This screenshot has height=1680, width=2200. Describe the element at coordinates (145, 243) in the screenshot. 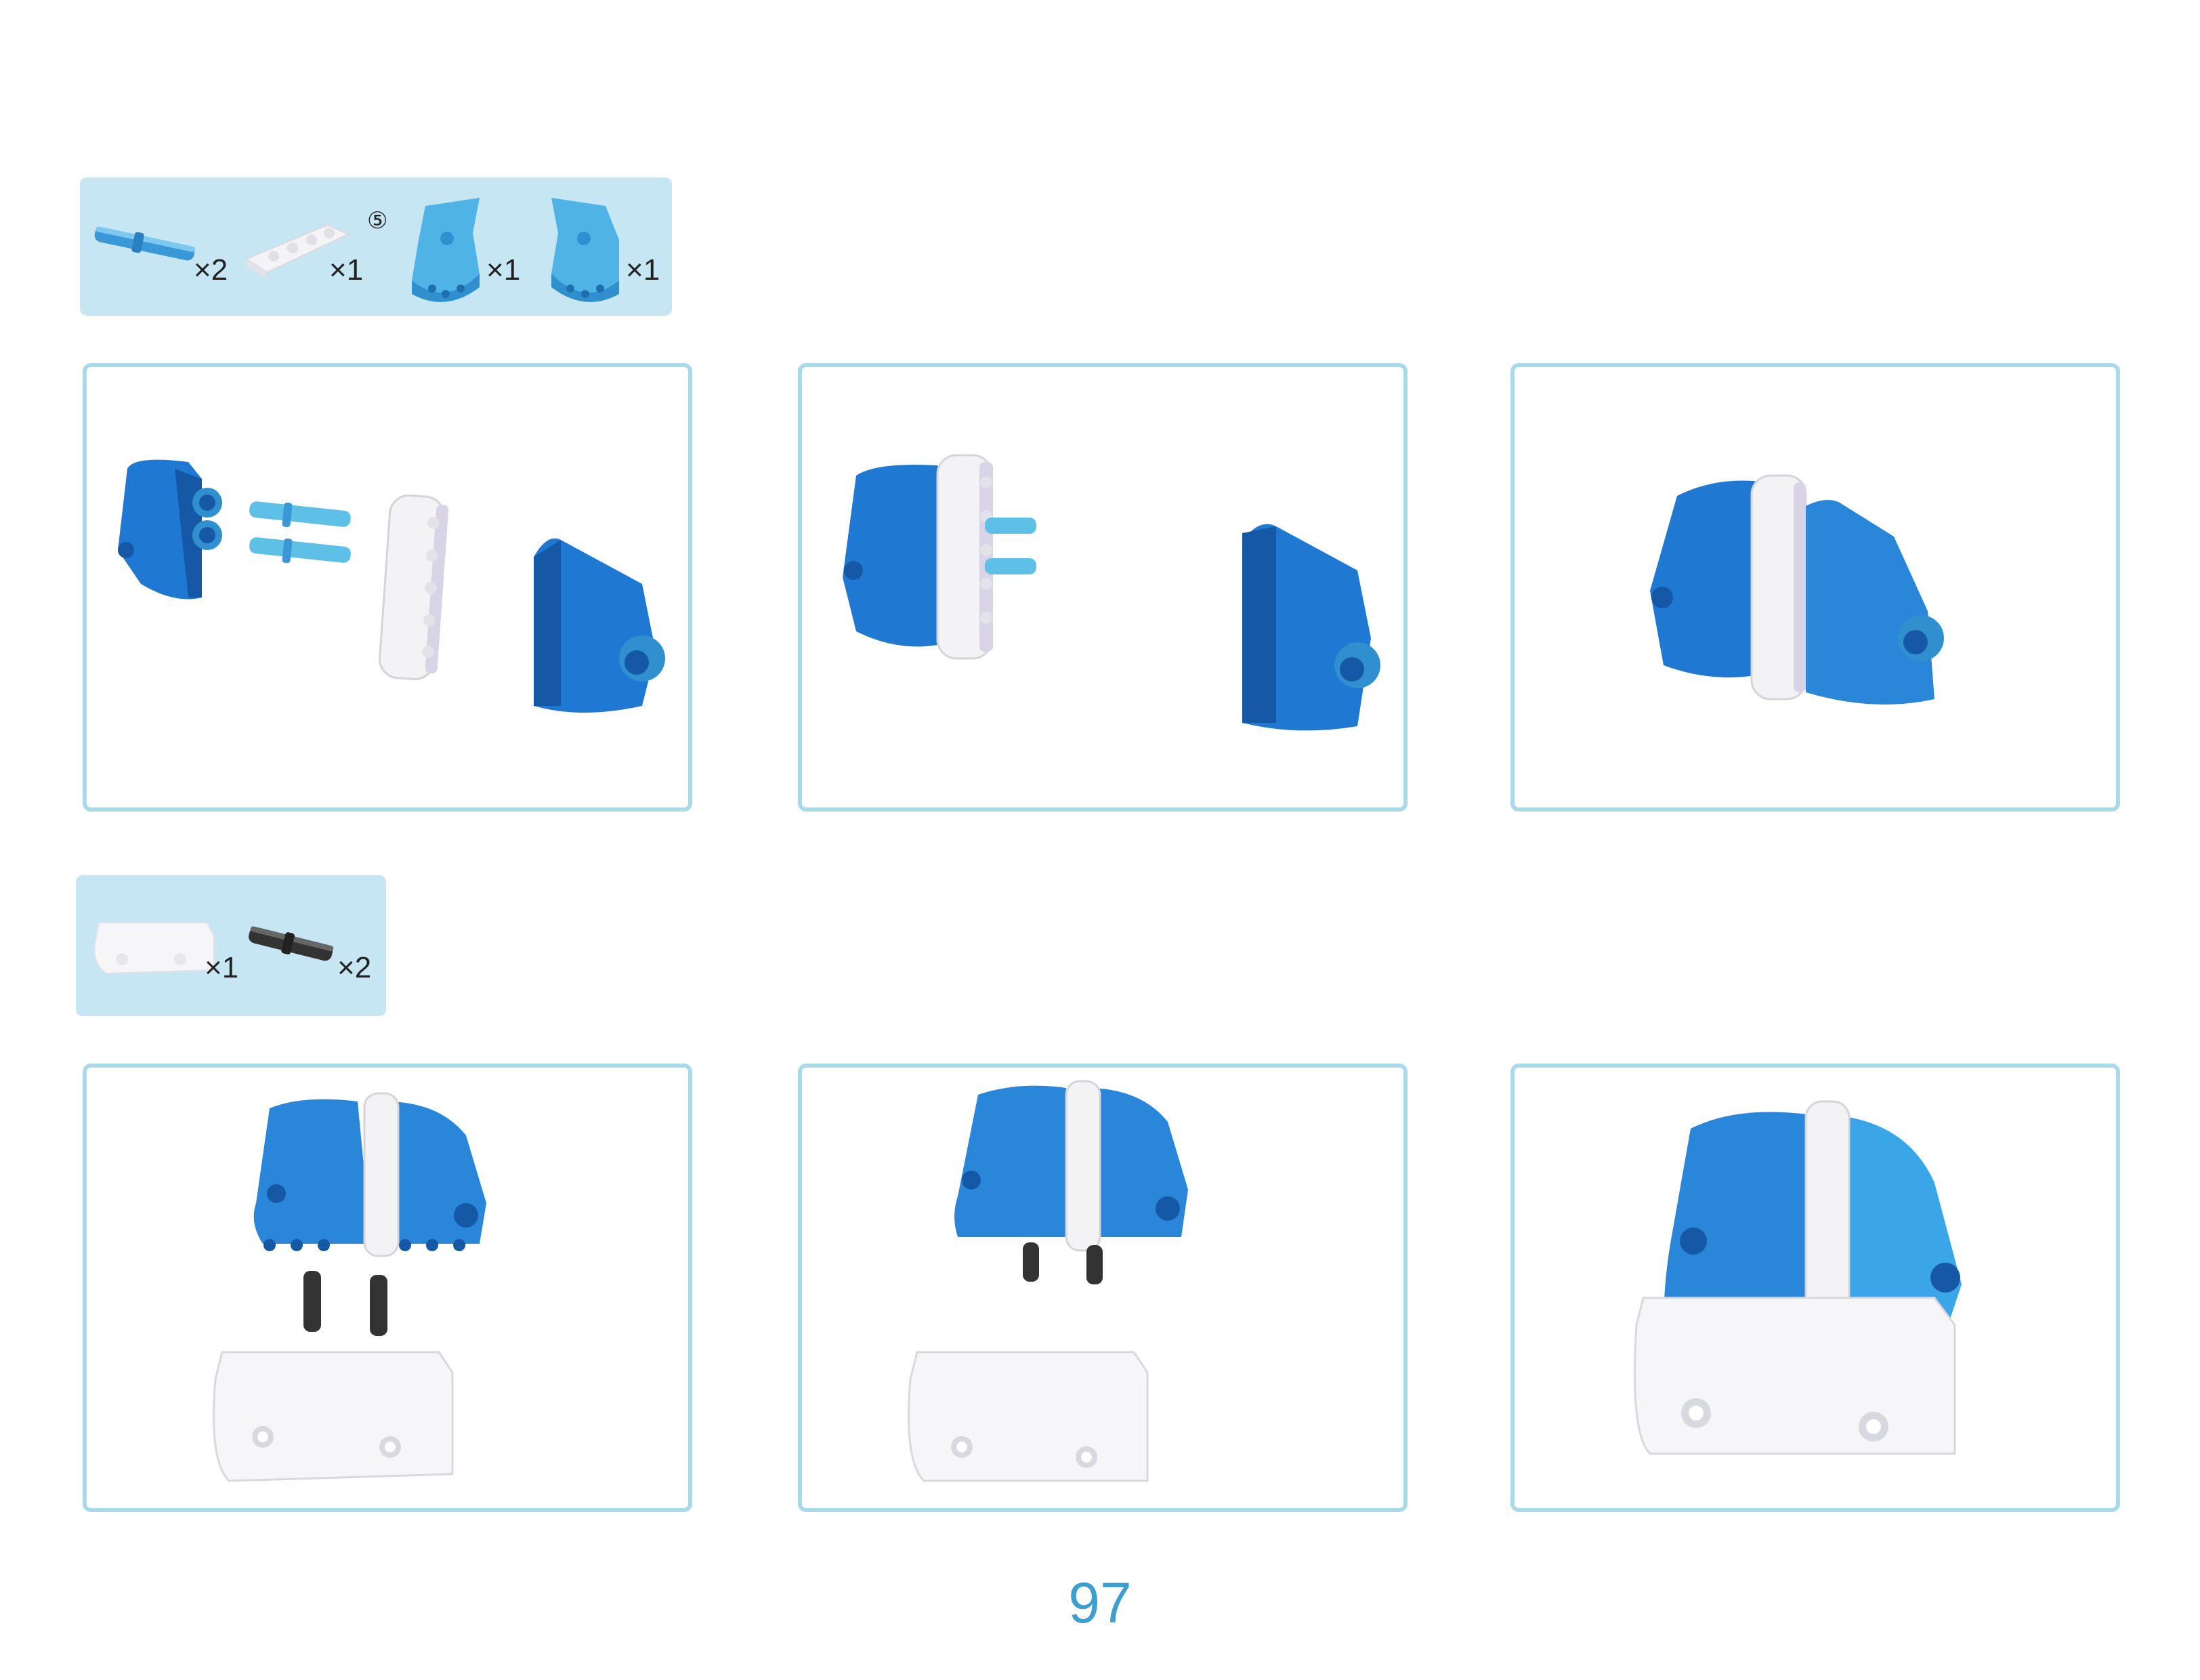

I see `blue-connector-pin-icon` at that location.